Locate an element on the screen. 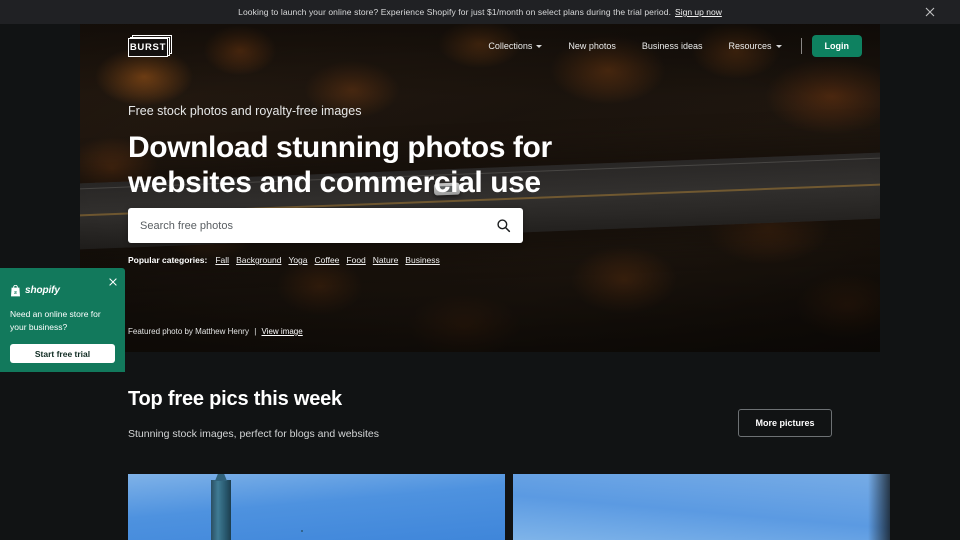 This screenshot has height=540, width=960. shopping-bag-icon: s is located at coordinates (15, 290).